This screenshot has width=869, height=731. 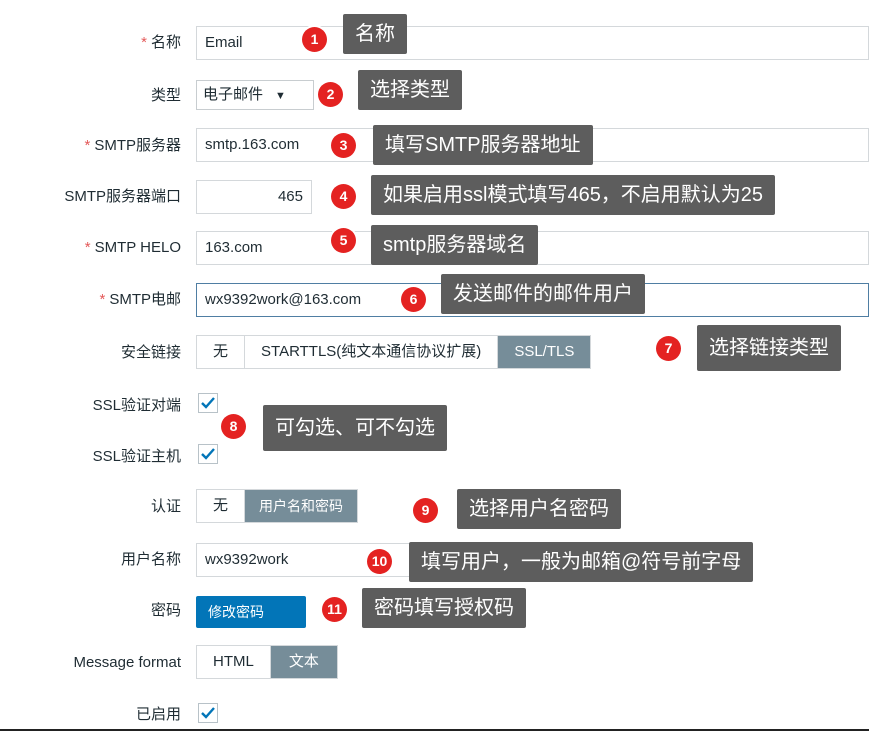 I want to click on annotation-badge-9: 9, so click(x=425, y=510).